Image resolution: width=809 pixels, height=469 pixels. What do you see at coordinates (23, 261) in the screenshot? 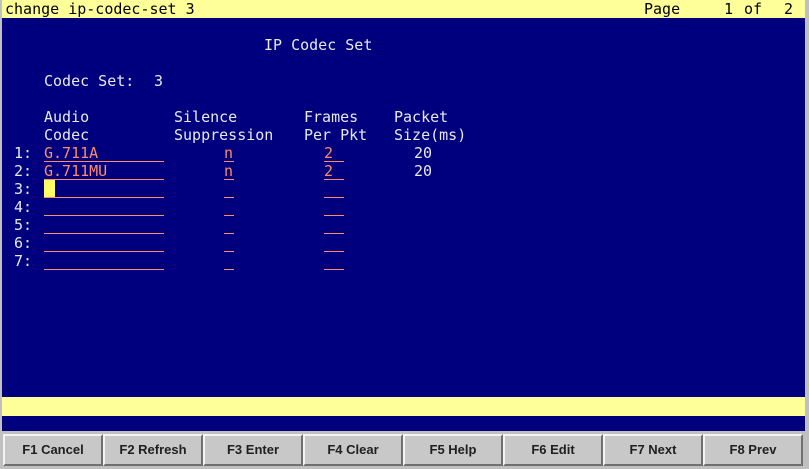
I see `row-number: 7:` at bounding box center [23, 261].